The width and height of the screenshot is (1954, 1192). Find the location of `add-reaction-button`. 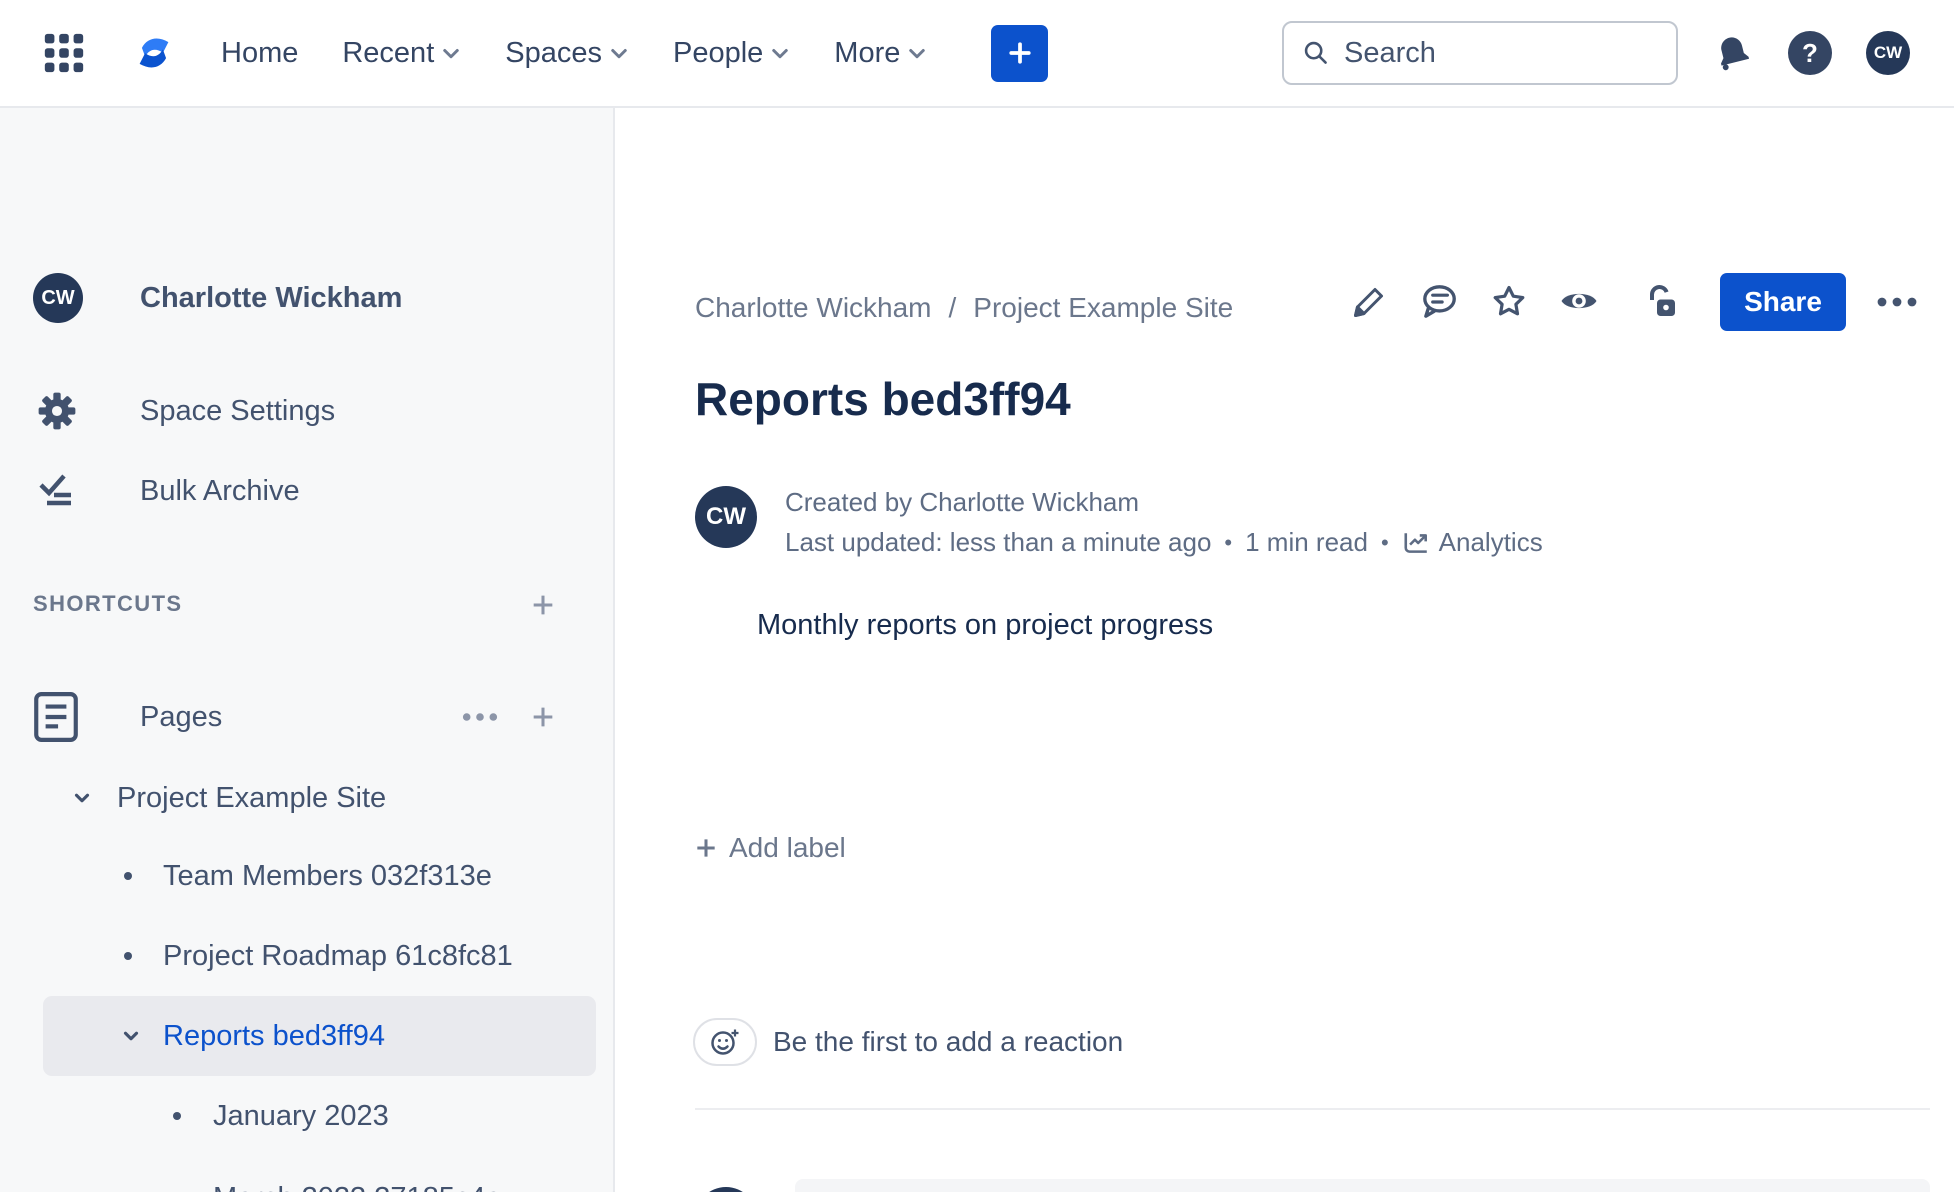

add-reaction-button is located at coordinates (725, 1042).